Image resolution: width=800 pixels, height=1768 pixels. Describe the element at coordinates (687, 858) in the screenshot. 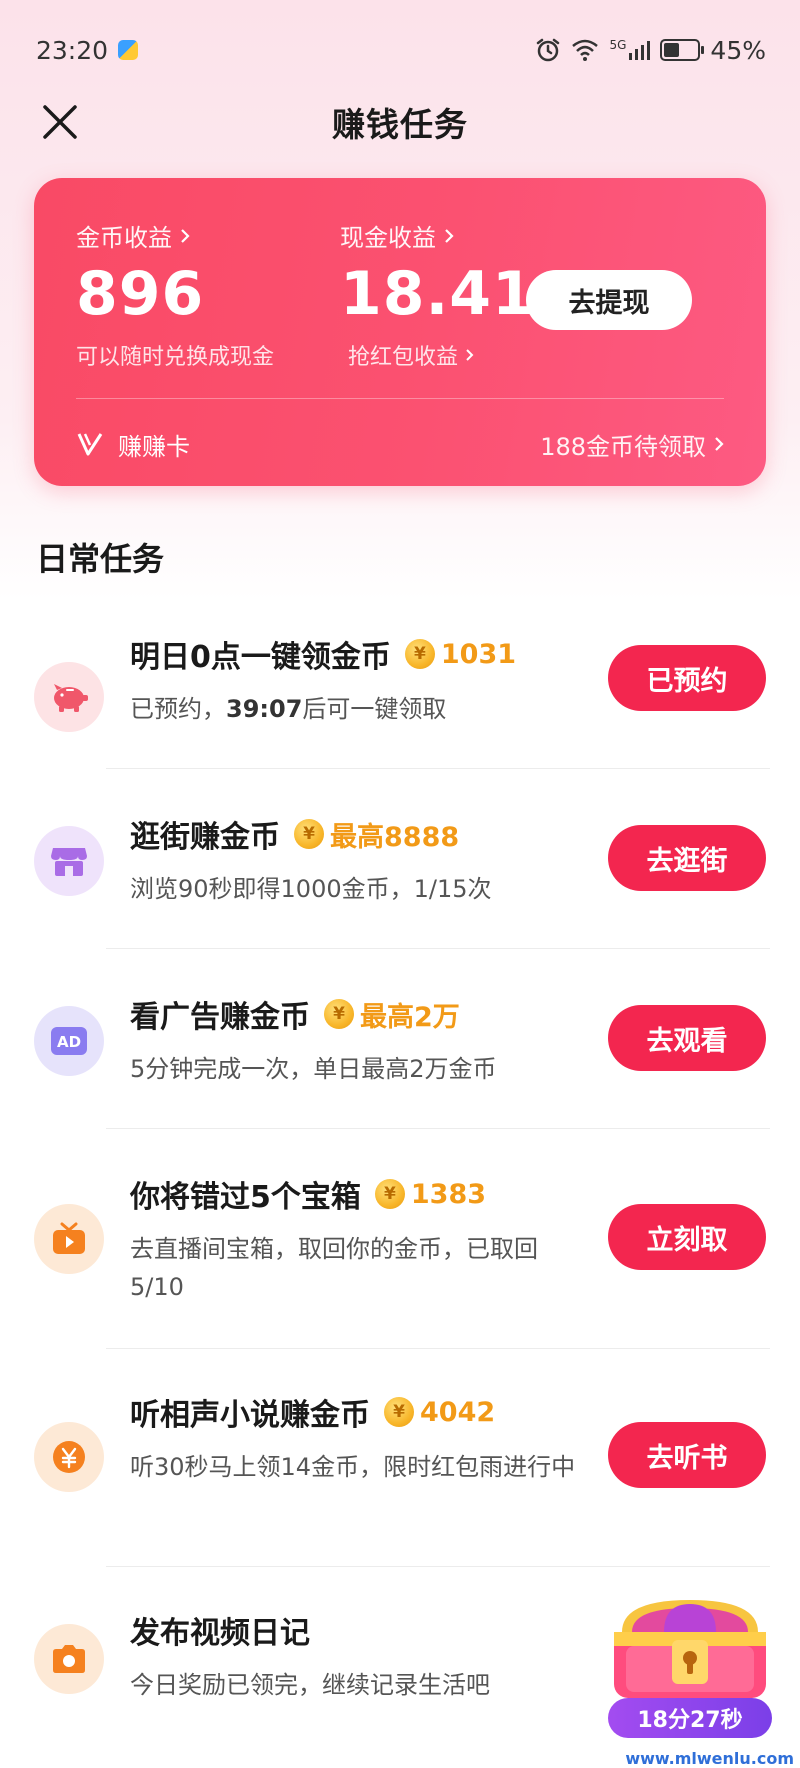

I see `task-button-go-shopping: 去逛街` at that location.